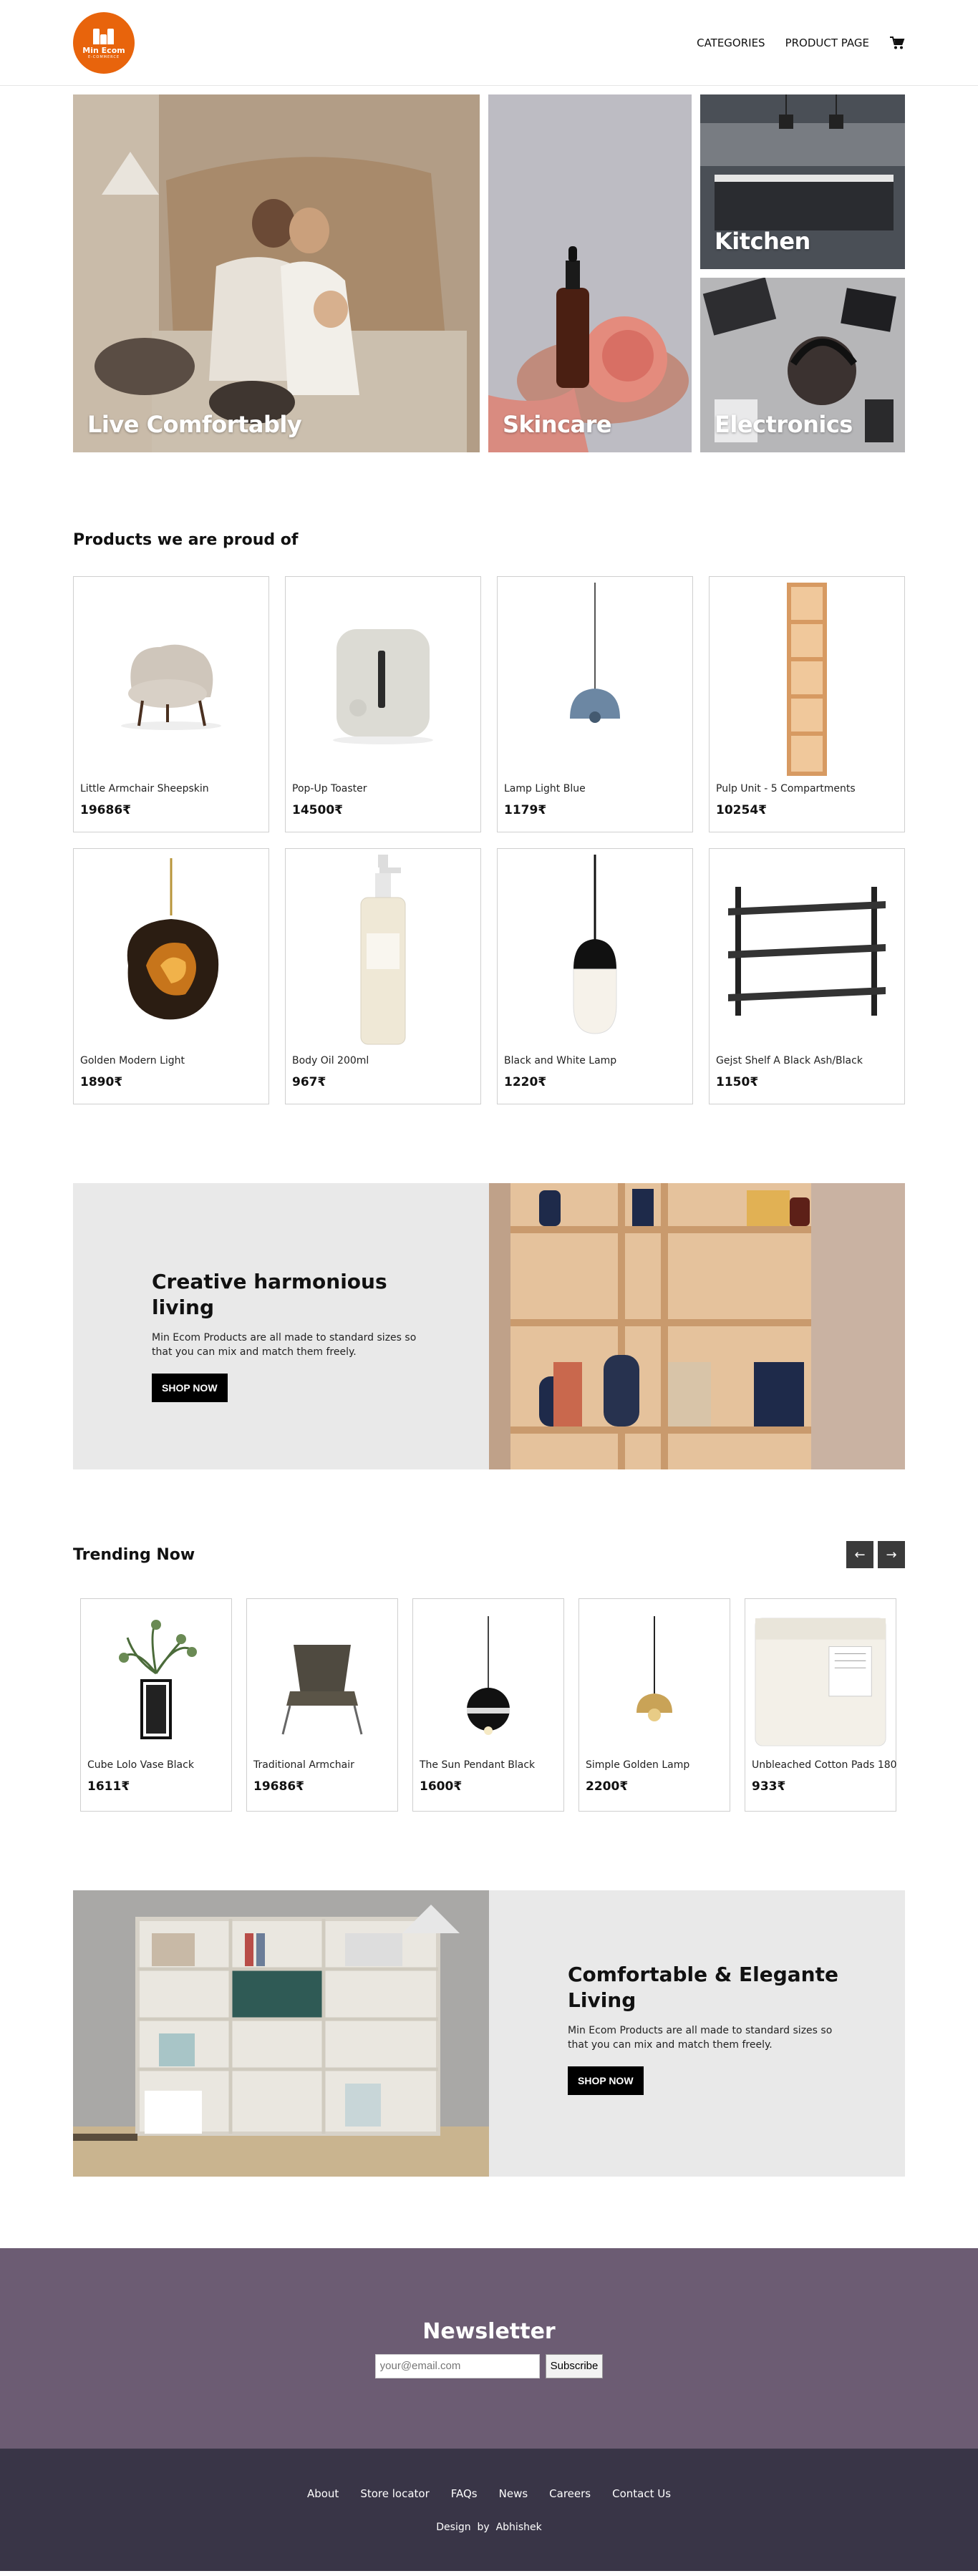 Image resolution: width=978 pixels, height=2576 pixels. I want to click on product-price: 1600₹, so click(442, 1786).